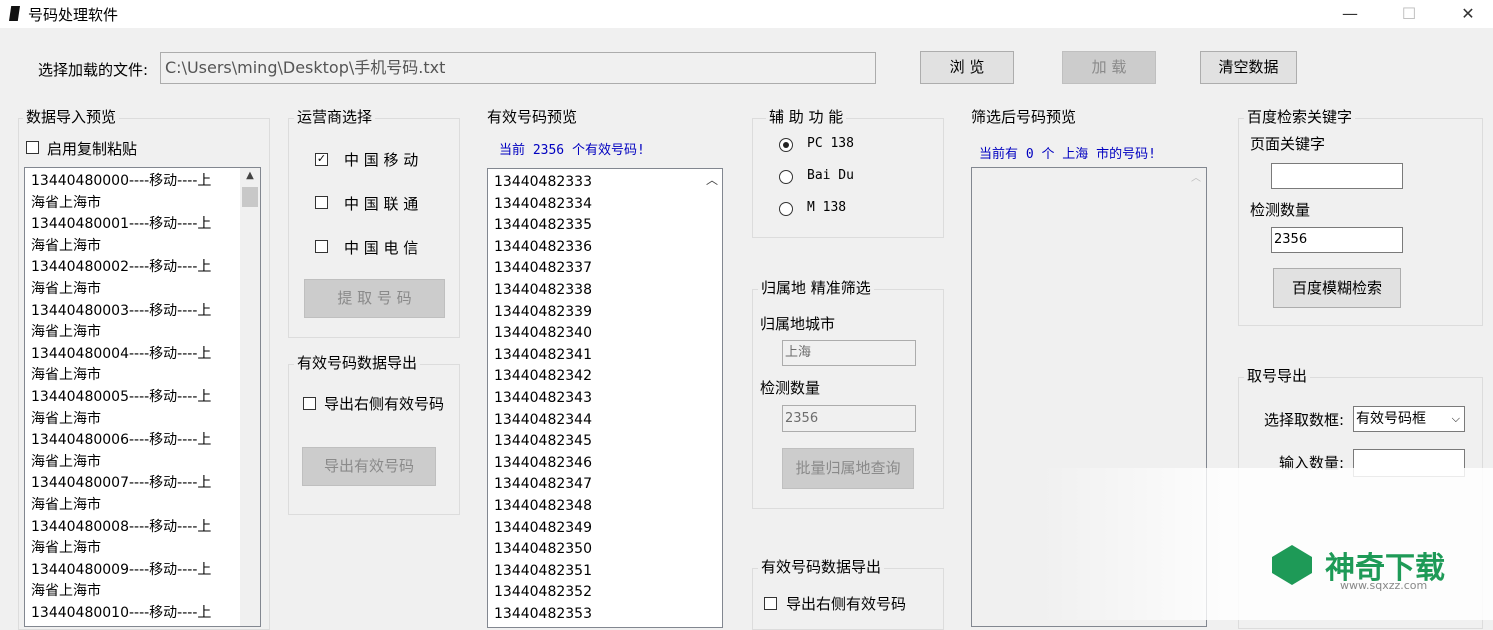  What do you see at coordinates (134, 441) in the screenshot?
I see `list-item: 13440480006----移动----上` at bounding box center [134, 441].